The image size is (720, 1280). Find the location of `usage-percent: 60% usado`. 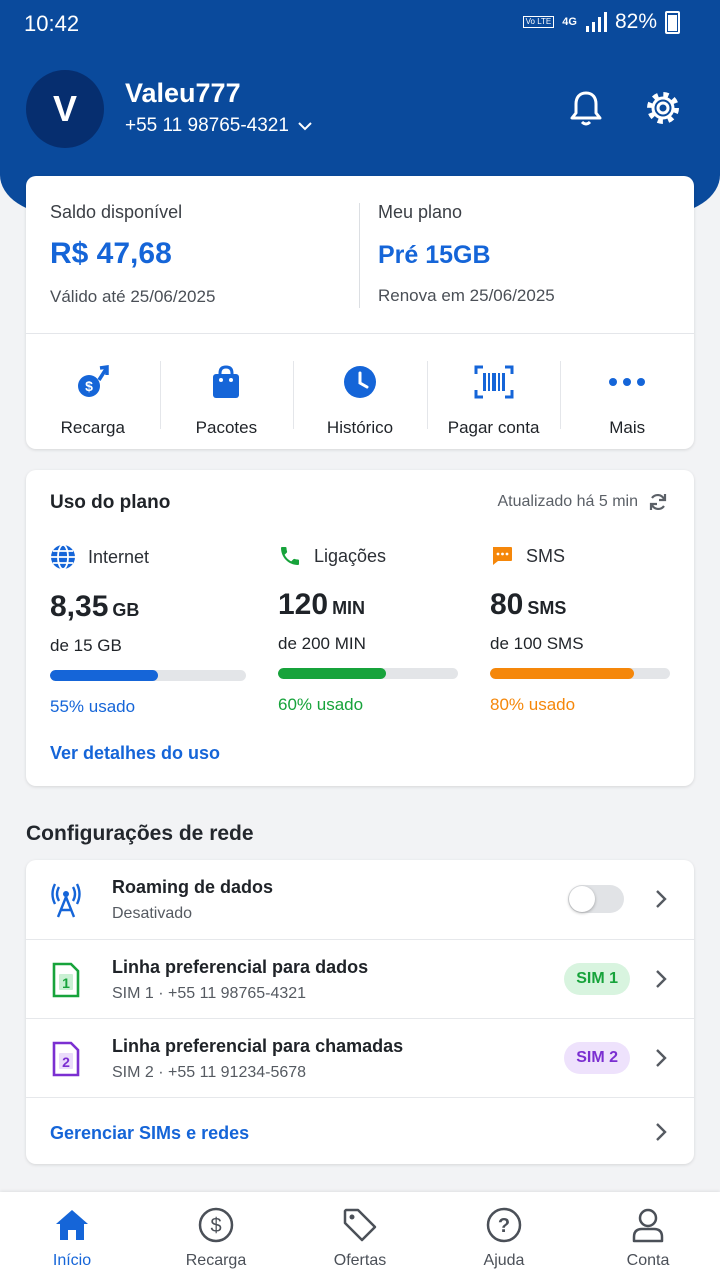

usage-percent: 60% usado is located at coordinates (321, 704).